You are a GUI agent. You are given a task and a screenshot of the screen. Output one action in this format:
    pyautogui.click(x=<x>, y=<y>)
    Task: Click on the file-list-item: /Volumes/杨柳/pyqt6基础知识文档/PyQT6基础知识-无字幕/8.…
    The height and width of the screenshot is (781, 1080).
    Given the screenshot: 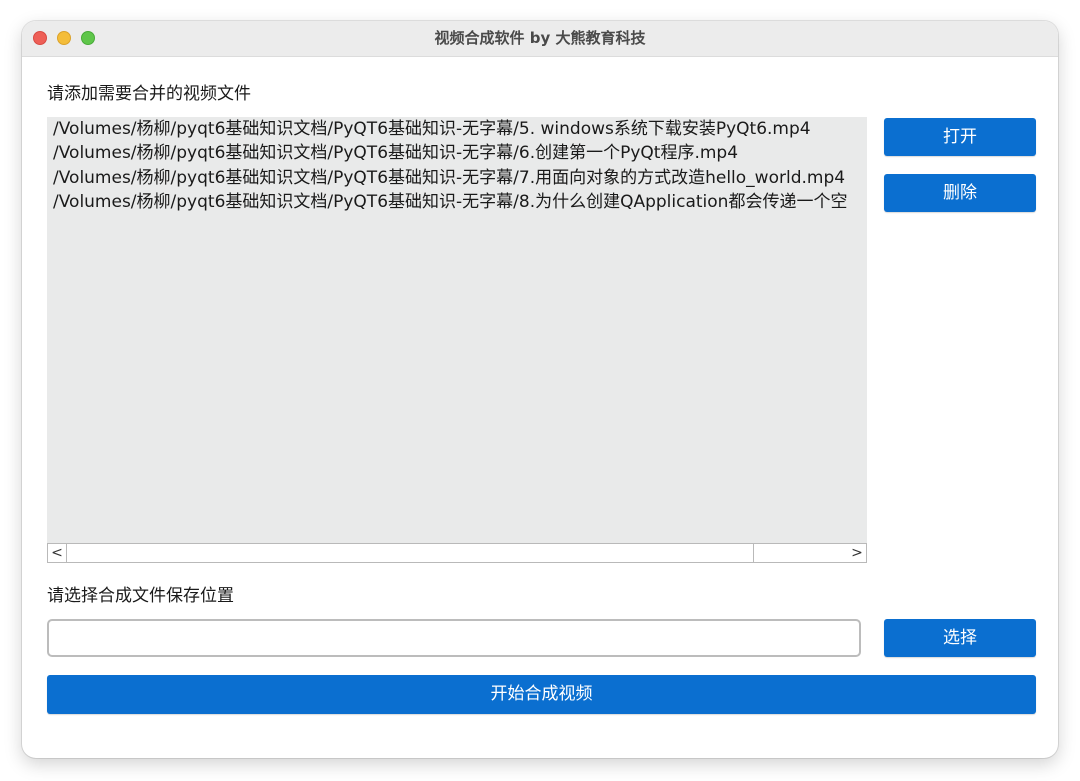 What is the action you would take?
    pyautogui.click(x=450, y=202)
    